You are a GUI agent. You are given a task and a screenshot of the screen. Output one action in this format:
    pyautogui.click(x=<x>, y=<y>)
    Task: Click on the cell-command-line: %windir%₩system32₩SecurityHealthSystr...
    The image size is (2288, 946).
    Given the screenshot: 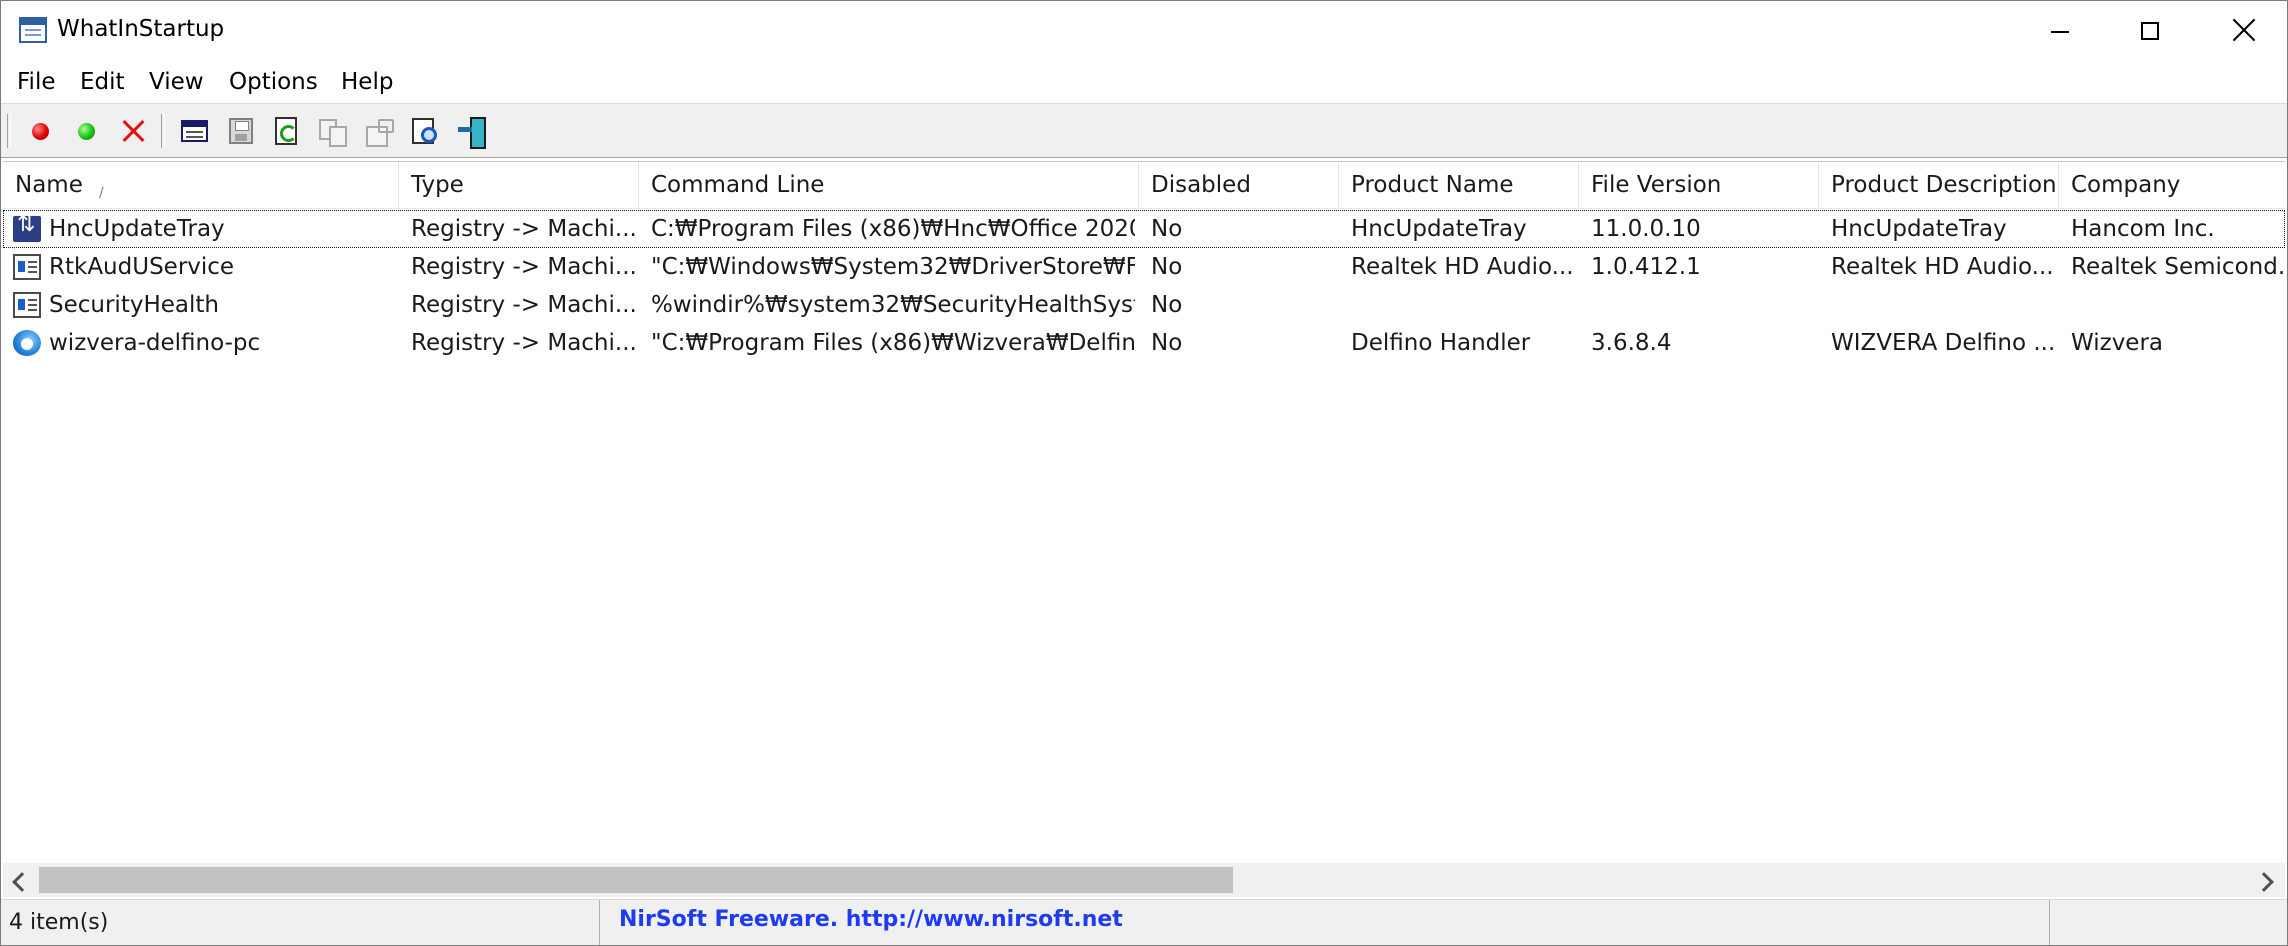 What is the action you would take?
    pyautogui.click(x=893, y=305)
    